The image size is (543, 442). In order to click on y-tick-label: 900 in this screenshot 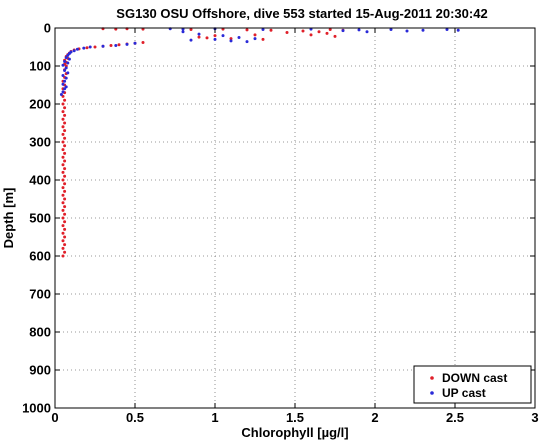, I will do `click(40, 370)`.